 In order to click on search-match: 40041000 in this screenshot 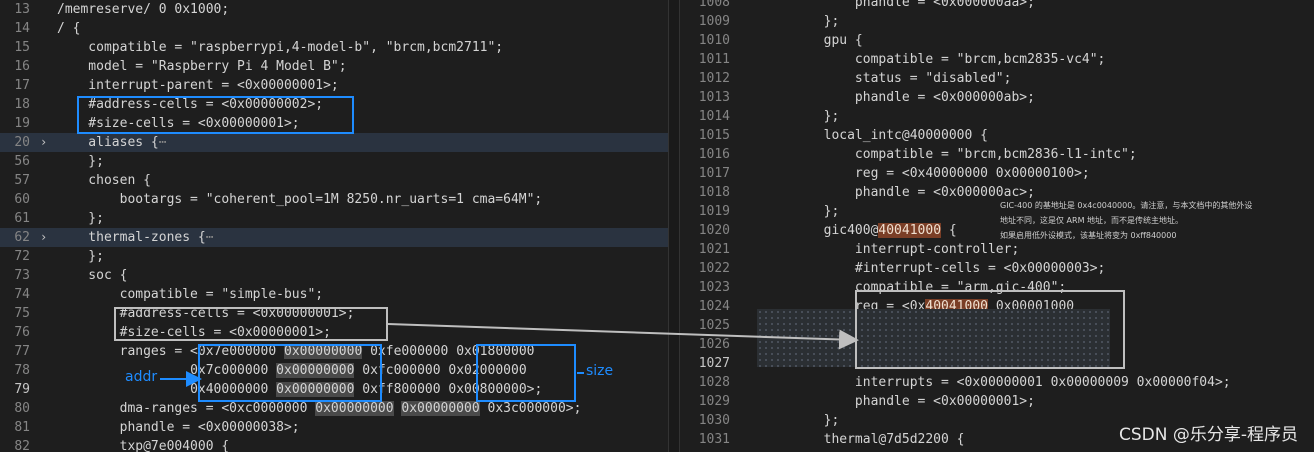, I will do `click(910, 230)`.